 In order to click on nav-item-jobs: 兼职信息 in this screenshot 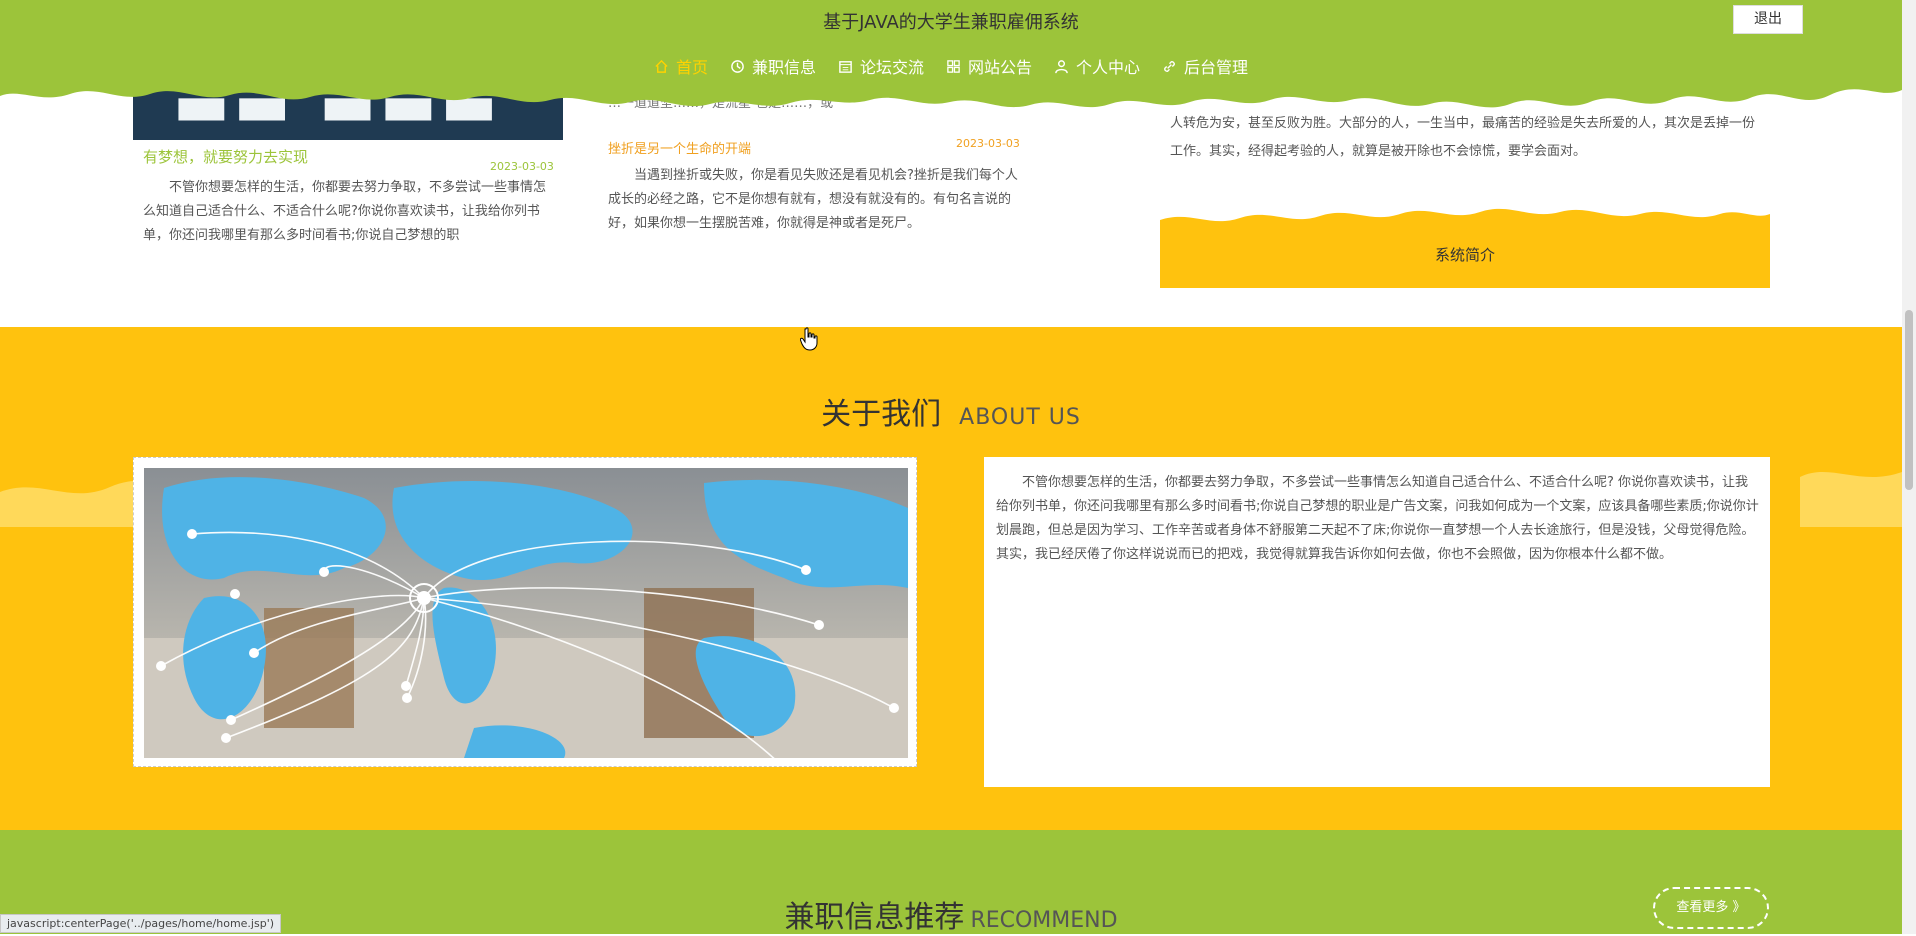, I will do `click(773, 66)`.